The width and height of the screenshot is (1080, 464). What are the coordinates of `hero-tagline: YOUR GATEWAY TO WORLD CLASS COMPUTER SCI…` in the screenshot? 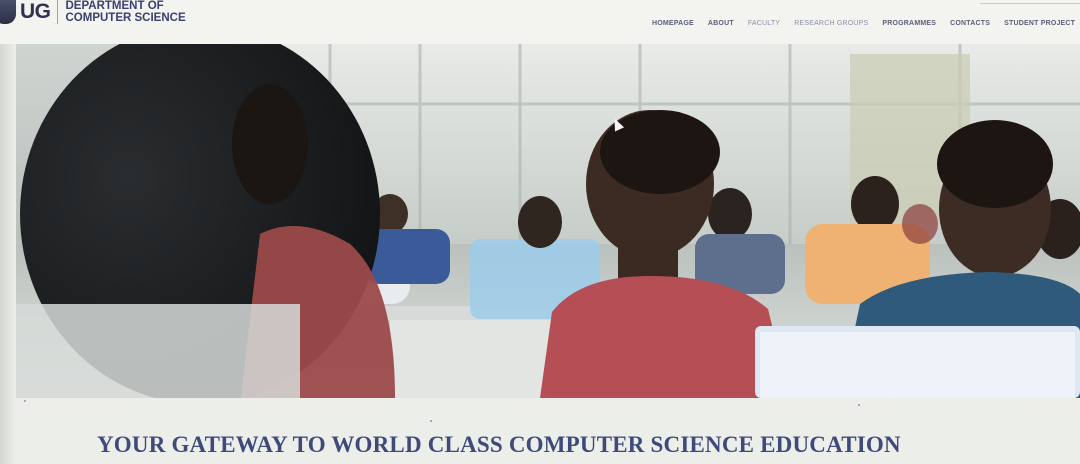 It's located at (499, 444).